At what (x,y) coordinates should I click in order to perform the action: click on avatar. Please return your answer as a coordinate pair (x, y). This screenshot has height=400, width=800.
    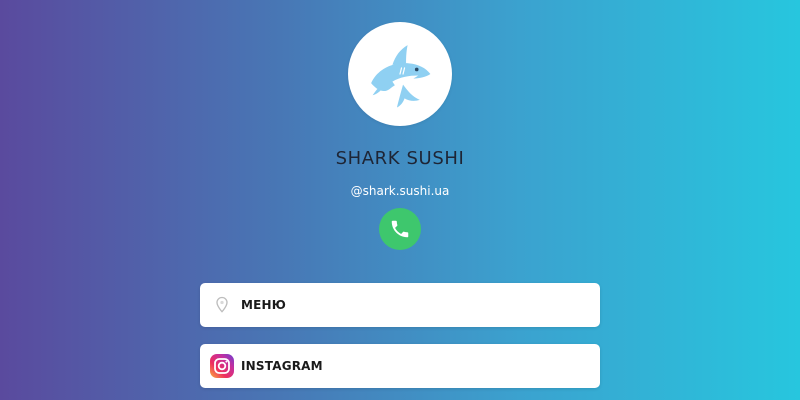
    Looking at the image, I should click on (400, 74).